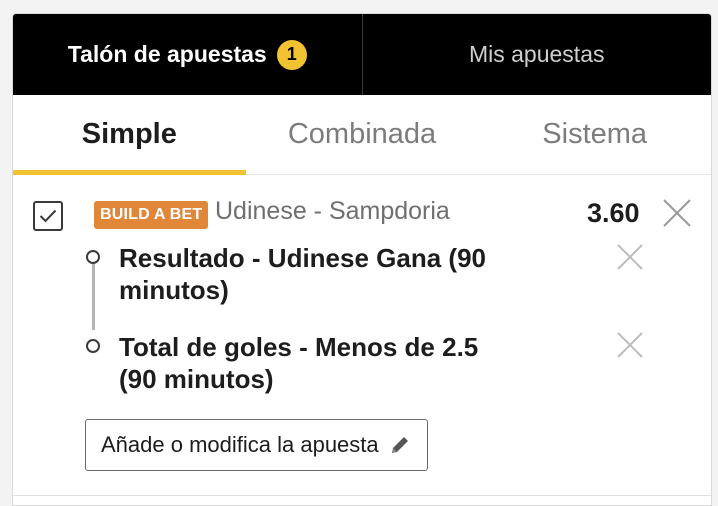  I want to click on selection-connector-line, so click(93, 297).